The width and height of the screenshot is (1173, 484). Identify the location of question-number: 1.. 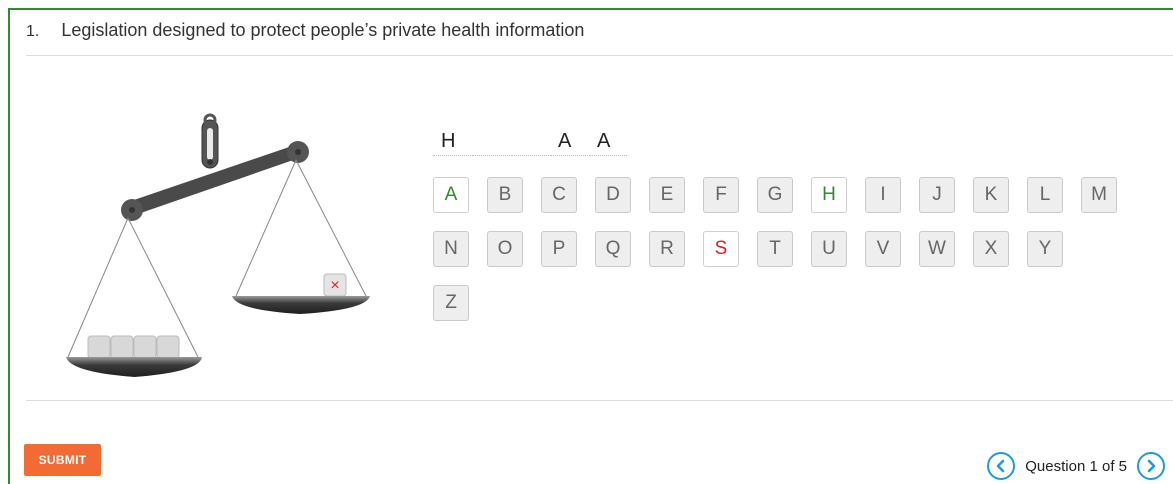
(33, 31).